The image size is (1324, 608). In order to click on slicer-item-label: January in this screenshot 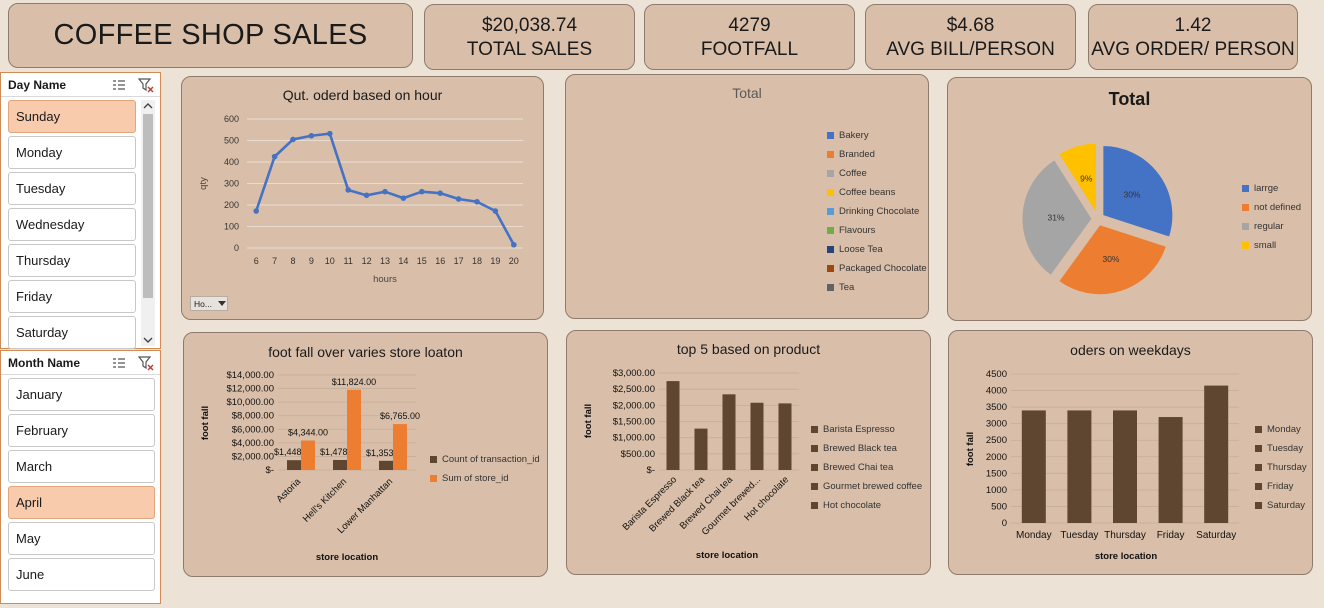, I will do `click(39, 394)`.